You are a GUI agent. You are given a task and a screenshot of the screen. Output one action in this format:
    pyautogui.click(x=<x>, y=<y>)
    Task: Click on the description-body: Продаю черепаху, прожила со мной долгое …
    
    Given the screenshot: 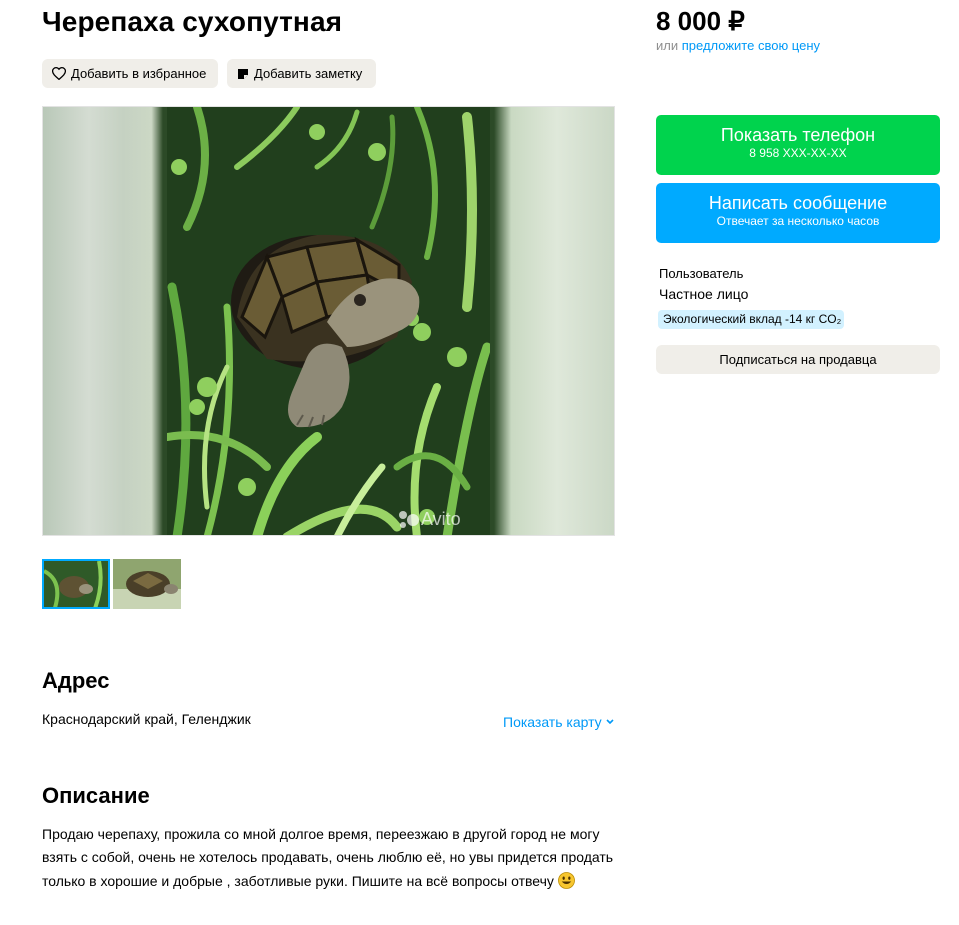 What is the action you would take?
    pyautogui.click(x=329, y=858)
    